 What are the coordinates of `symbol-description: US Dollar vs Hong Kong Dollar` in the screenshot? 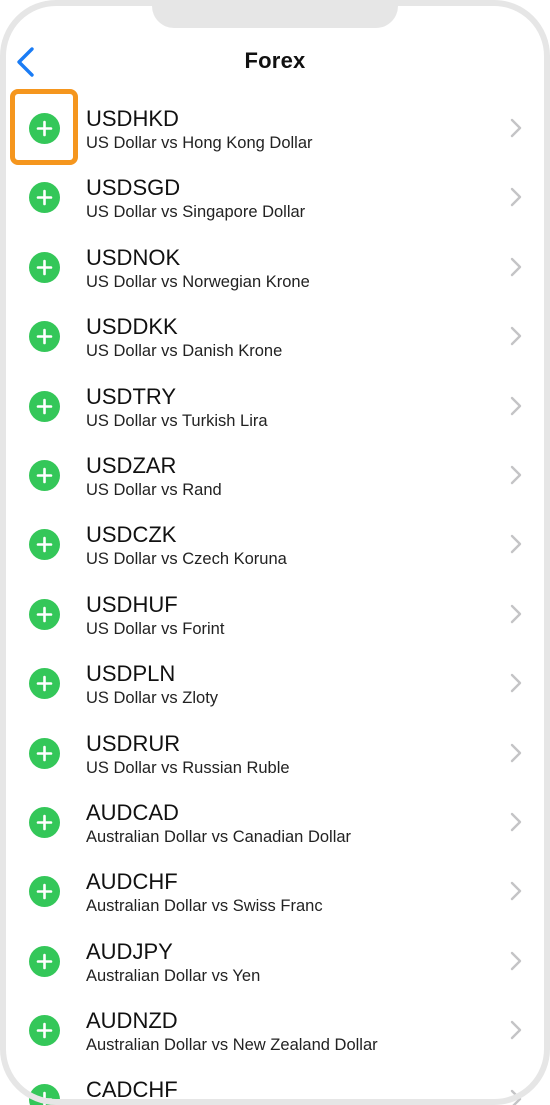 It's located at (199, 143).